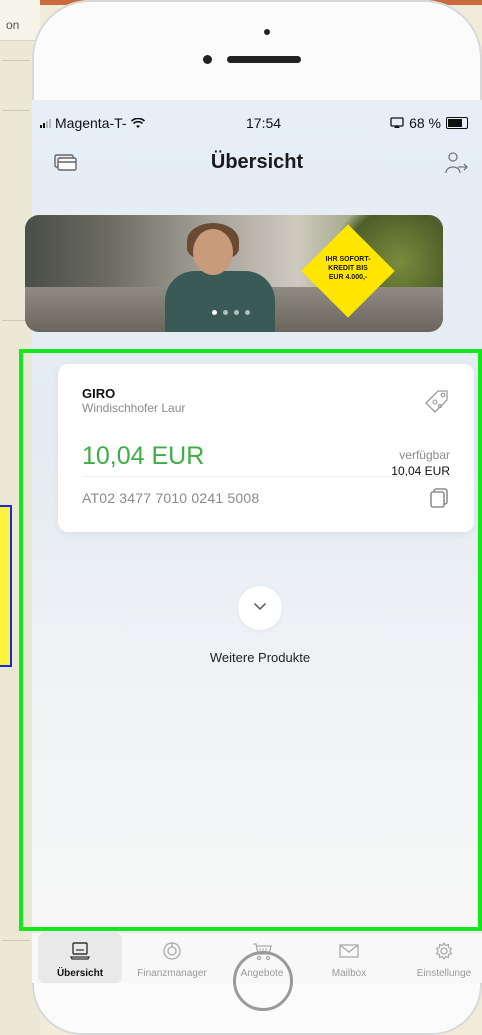 The height and width of the screenshot is (1035, 482). Describe the element at coordinates (397, 122) in the screenshot. I see `screen-mirroring-icon` at that location.